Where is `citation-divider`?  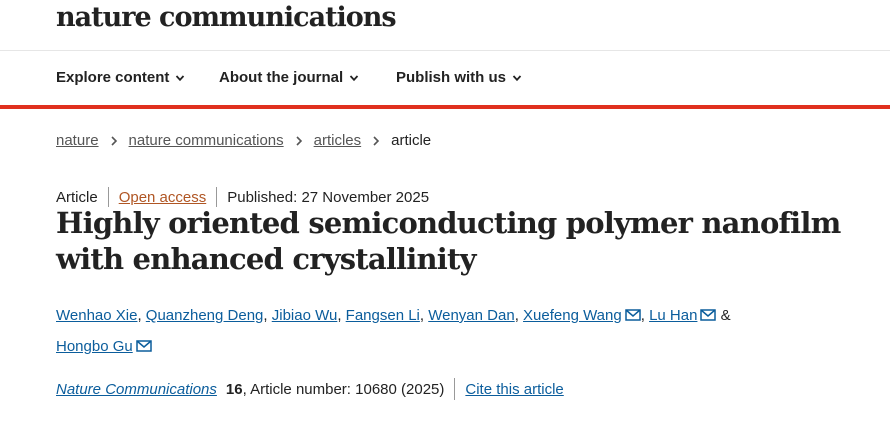 citation-divider is located at coordinates (455, 389).